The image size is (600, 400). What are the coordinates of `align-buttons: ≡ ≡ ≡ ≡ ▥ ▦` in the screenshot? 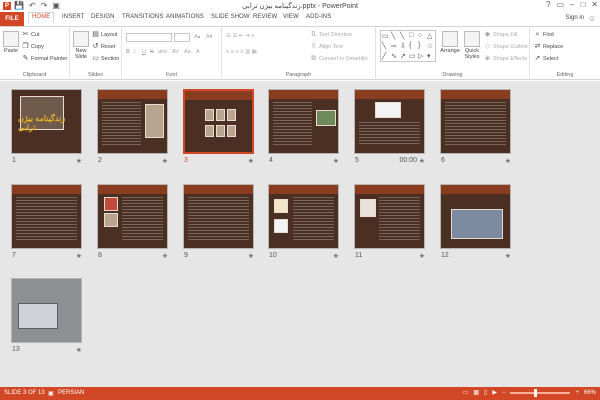 It's located at (241, 52).